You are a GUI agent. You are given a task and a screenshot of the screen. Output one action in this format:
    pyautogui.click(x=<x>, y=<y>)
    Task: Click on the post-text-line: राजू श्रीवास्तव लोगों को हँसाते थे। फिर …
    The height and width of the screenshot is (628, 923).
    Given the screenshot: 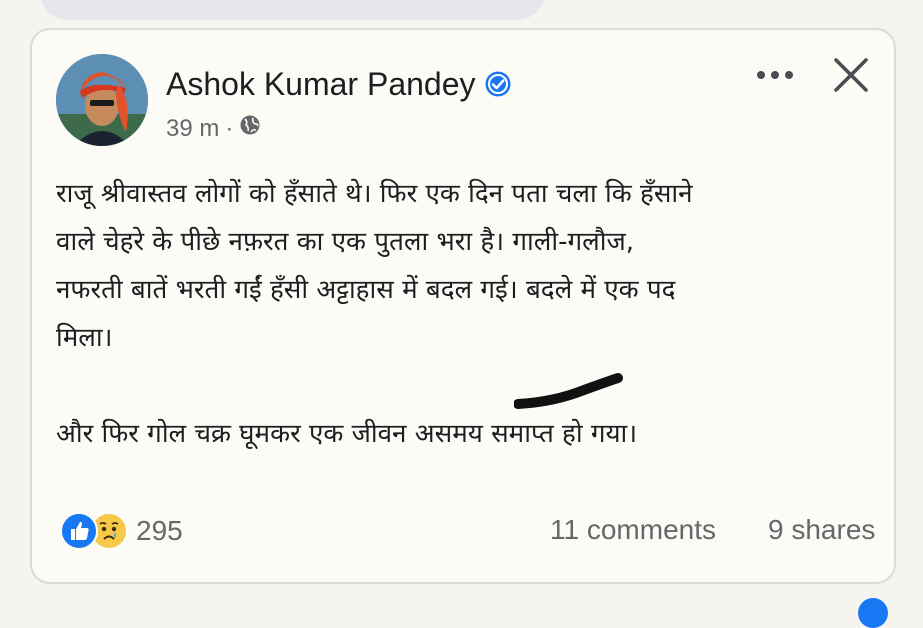 What is the action you would take?
    pyautogui.click(x=374, y=194)
    